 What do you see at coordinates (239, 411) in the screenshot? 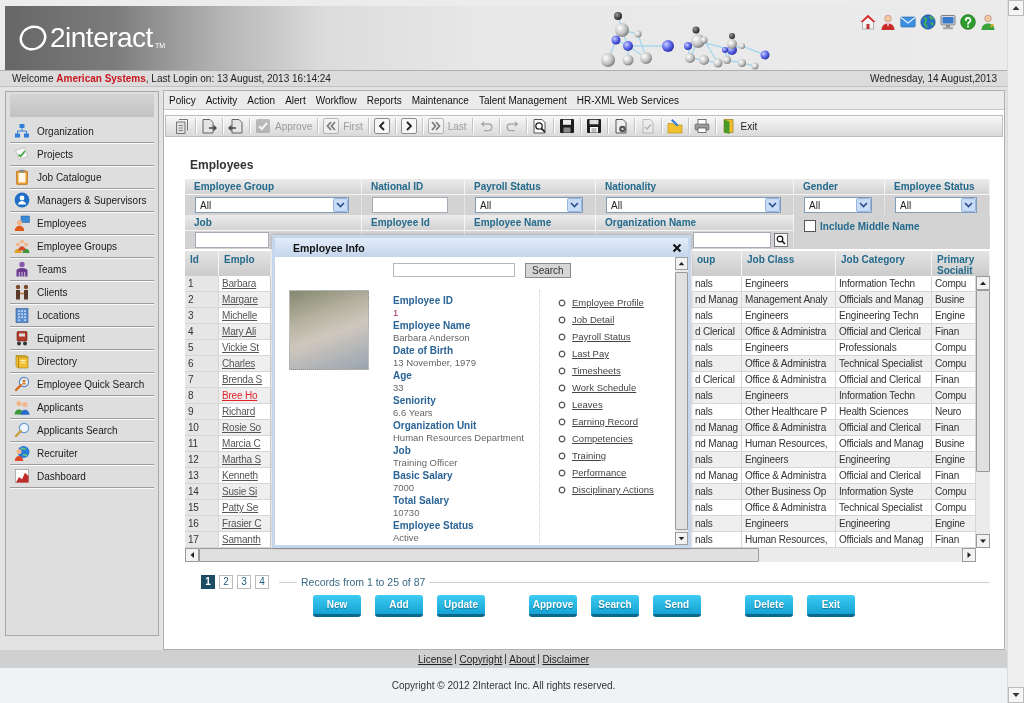
I see `employee-link: Richard` at bounding box center [239, 411].